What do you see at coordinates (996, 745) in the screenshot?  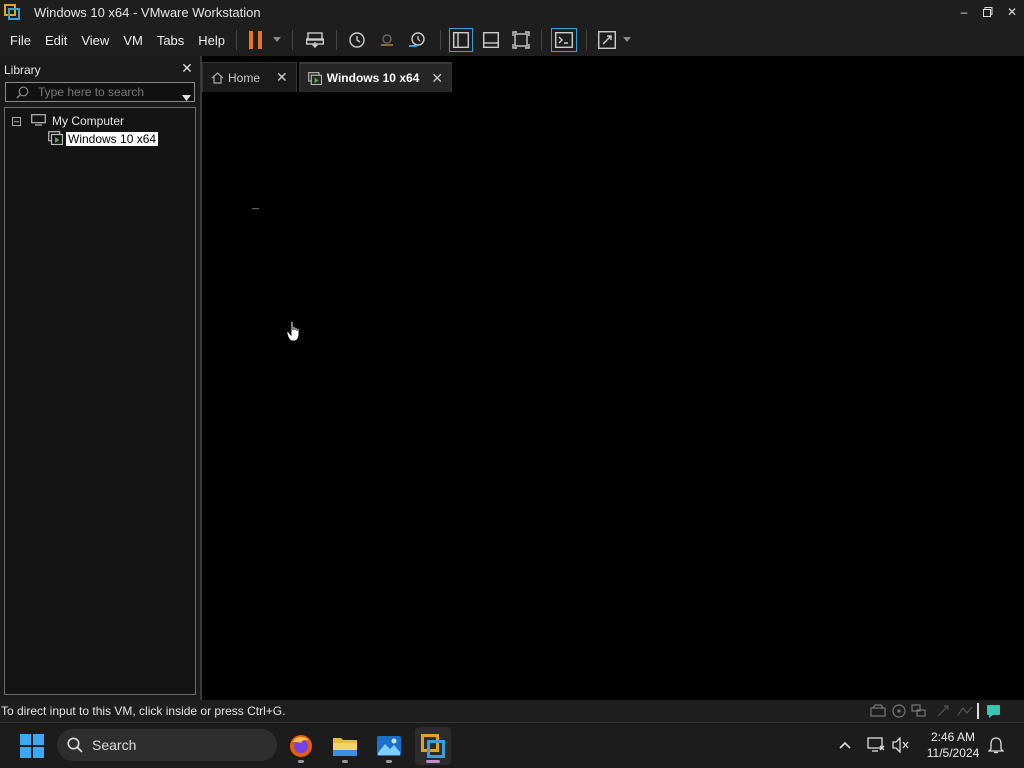 I see `notification-bell-icon` at bounding box center [996, 745].